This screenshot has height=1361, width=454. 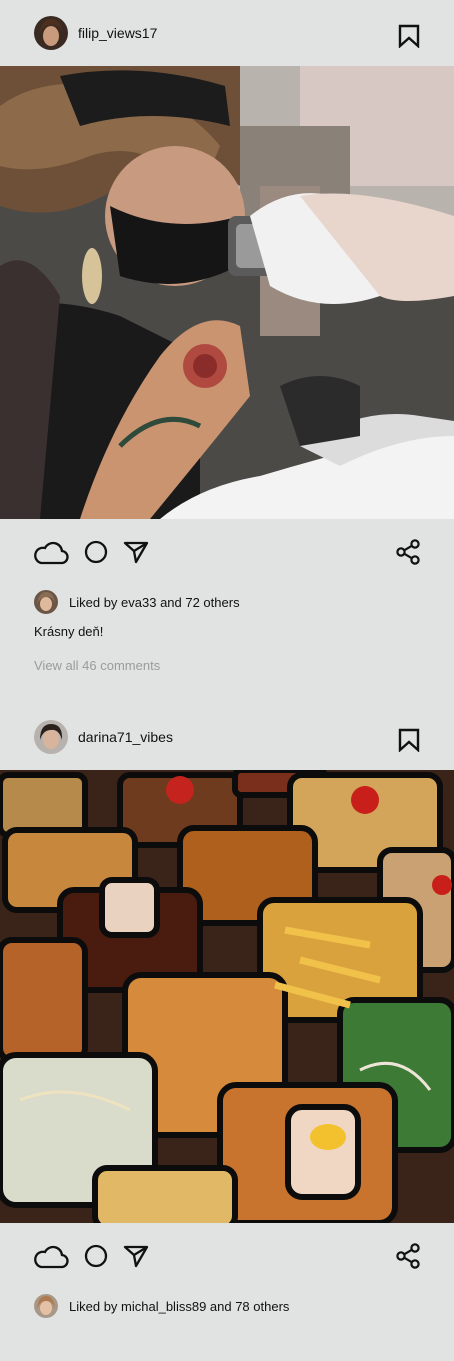 What do you see at coordinates (227, 665) in the screenshot?
I see `view-comments-link: View all 46 comments` at bounding box center [227, 665].